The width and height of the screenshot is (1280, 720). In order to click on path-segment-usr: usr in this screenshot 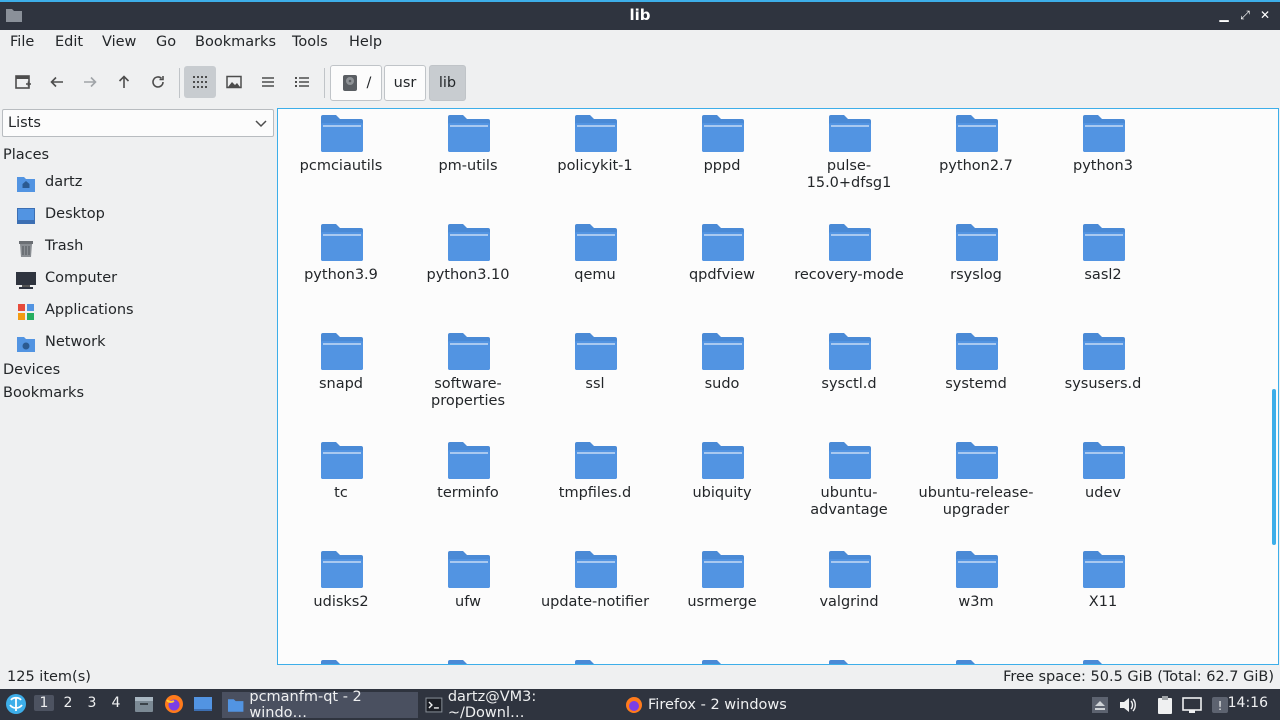, I will do `click(405, 83)`.